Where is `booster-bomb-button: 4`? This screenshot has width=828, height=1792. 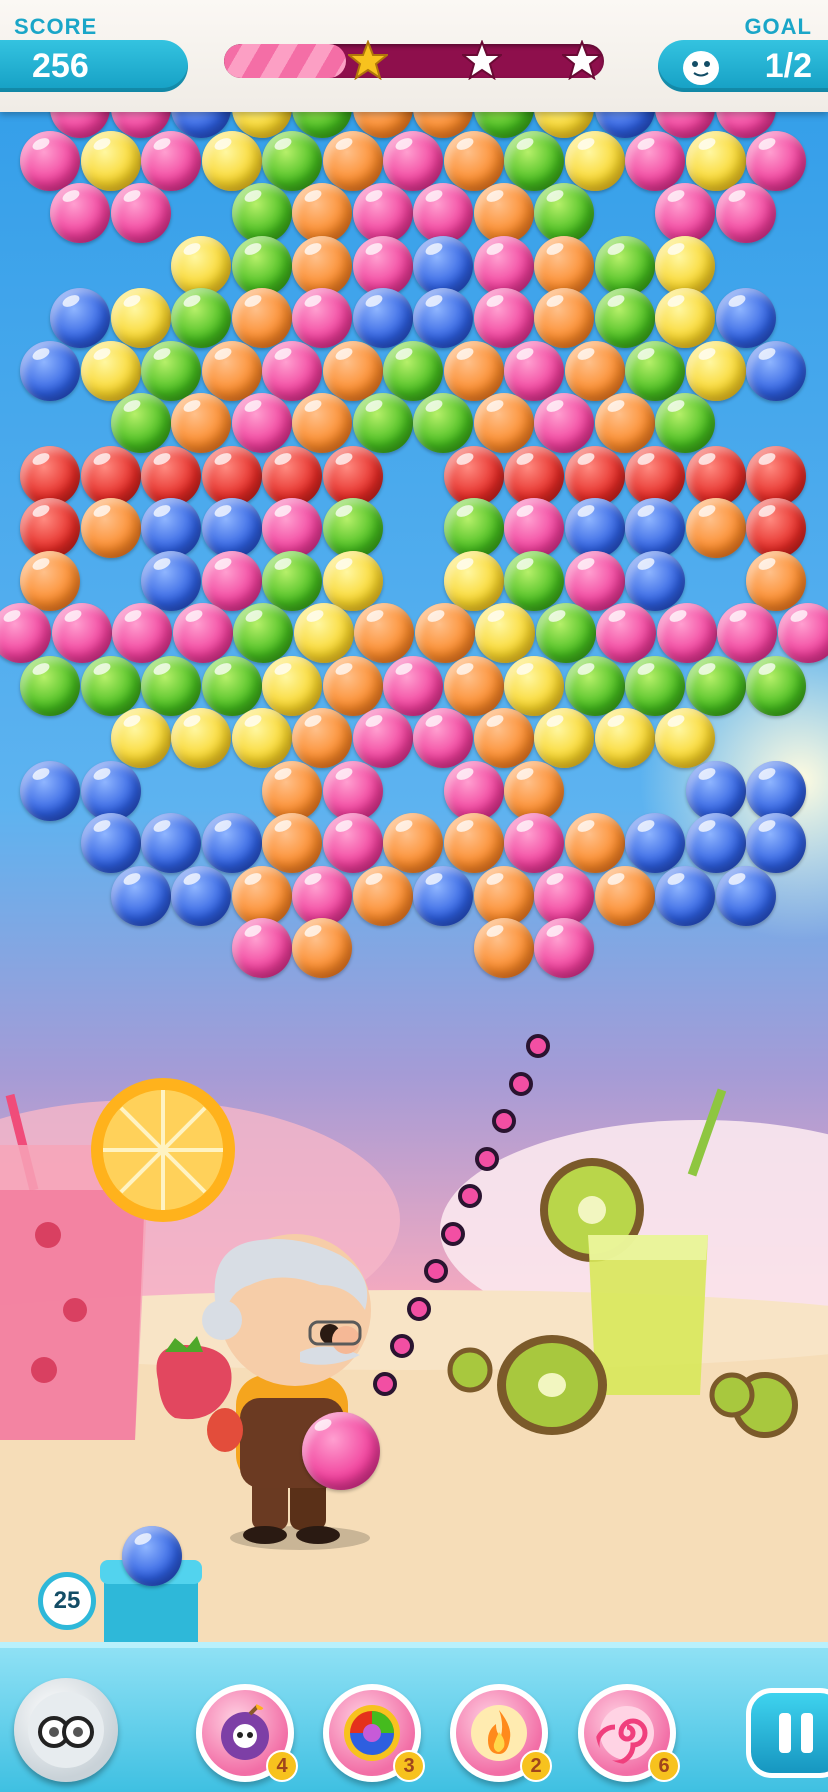 booster-bomb-button: 4 is located at coordinates (247, 1733).